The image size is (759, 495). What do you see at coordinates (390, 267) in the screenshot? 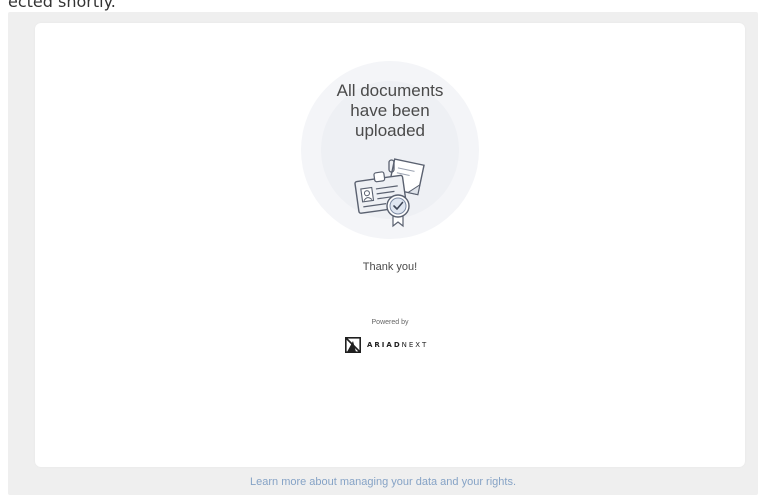
I see `thank-you-text: Thank you!` at bounding box center [390, 267].